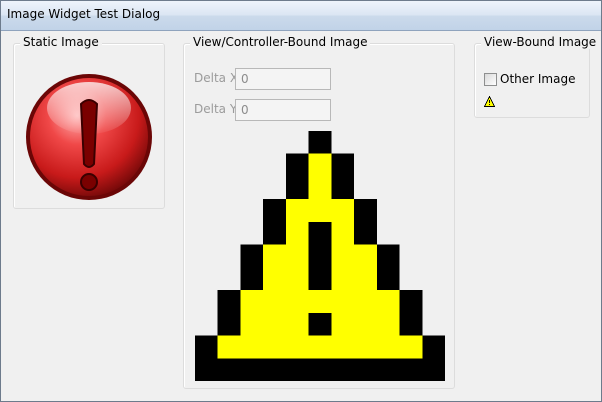 This screenshot has height=402, width=602. I want to click on warning-icon-small, so click(489, 101).